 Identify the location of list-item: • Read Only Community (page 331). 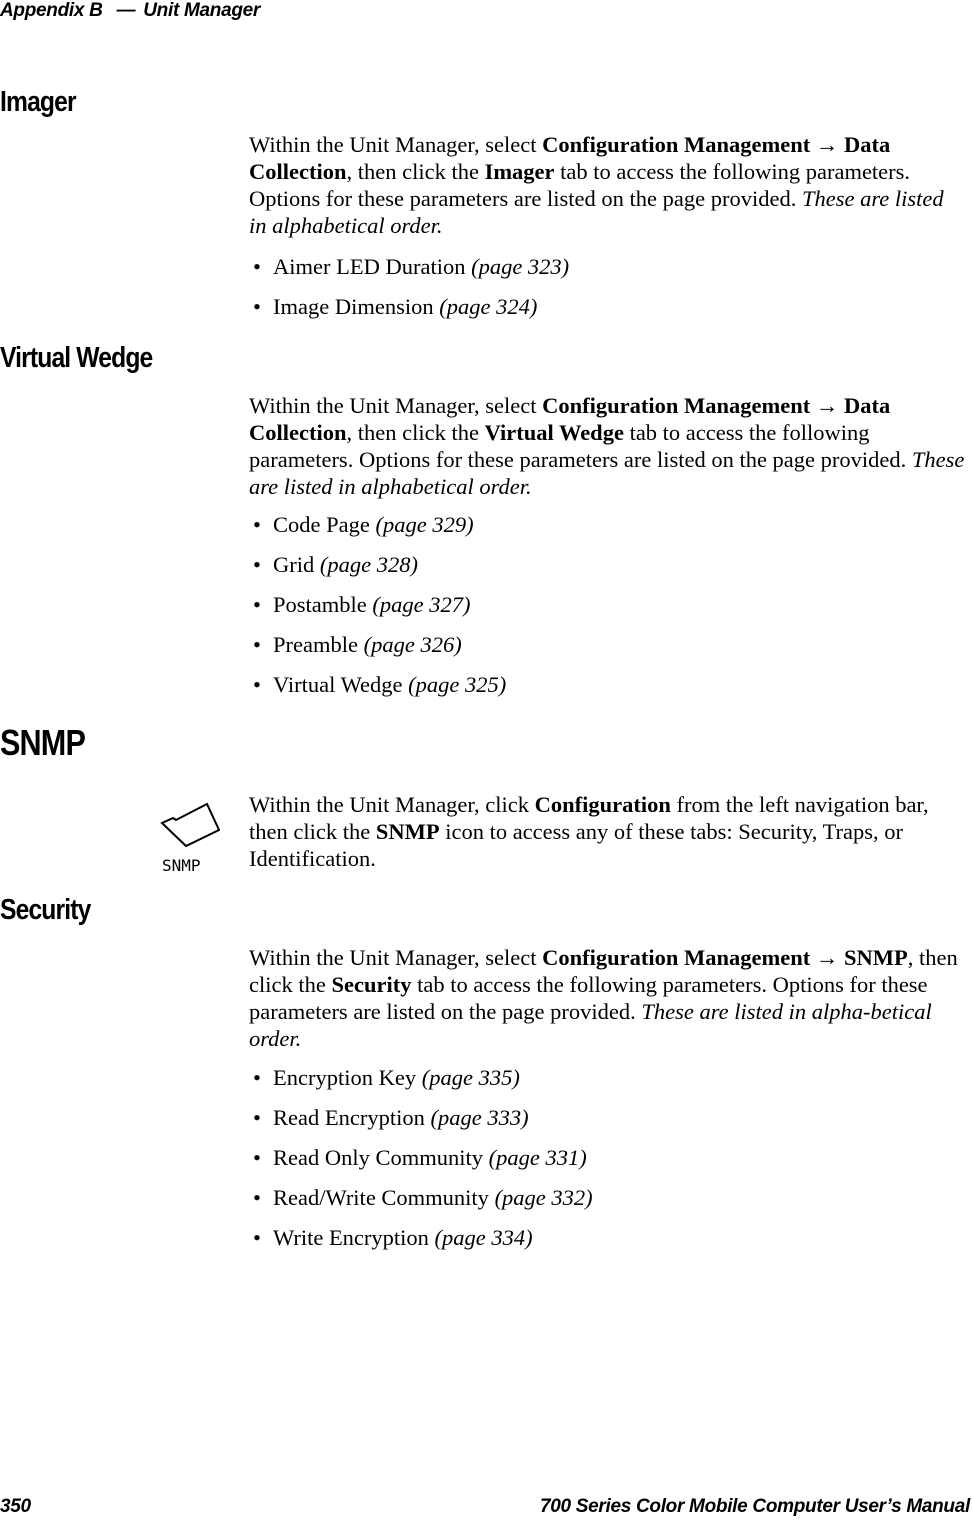
(423, 1165).